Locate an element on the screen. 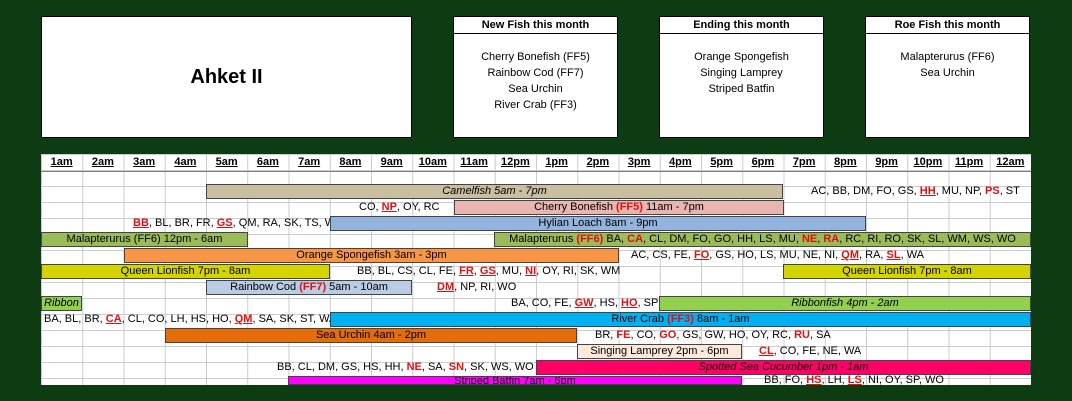 The image size is (1072, 401). camelfish-notes: AC, BB, DM, FO, GS, HH, MU, NP, PS, ST is located at coordinates (915, 191).